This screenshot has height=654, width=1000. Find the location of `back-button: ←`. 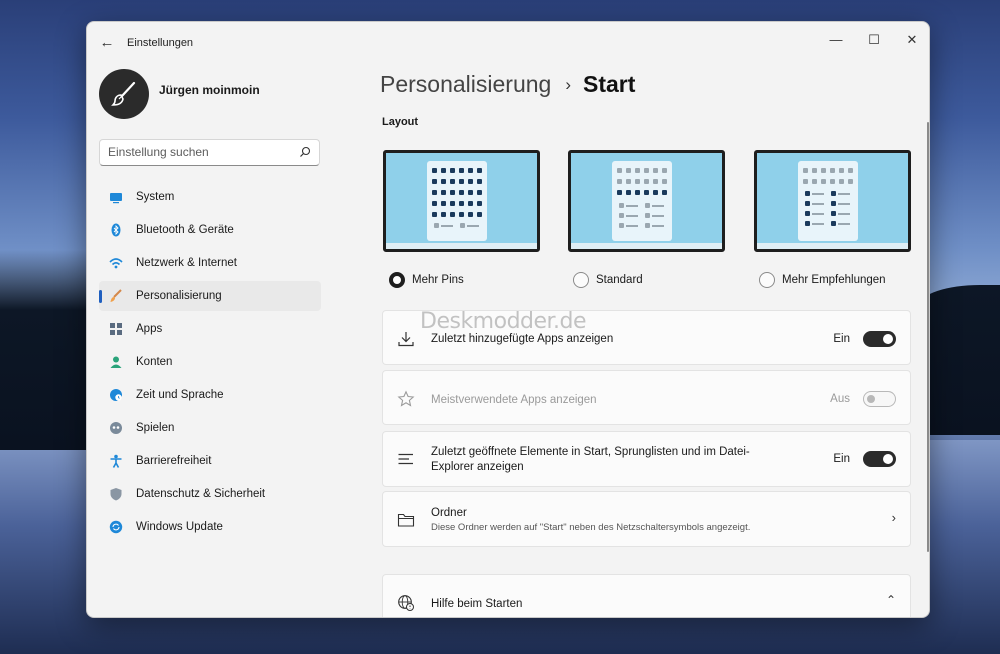

back-button: ← is located at coordinates (107, 43).